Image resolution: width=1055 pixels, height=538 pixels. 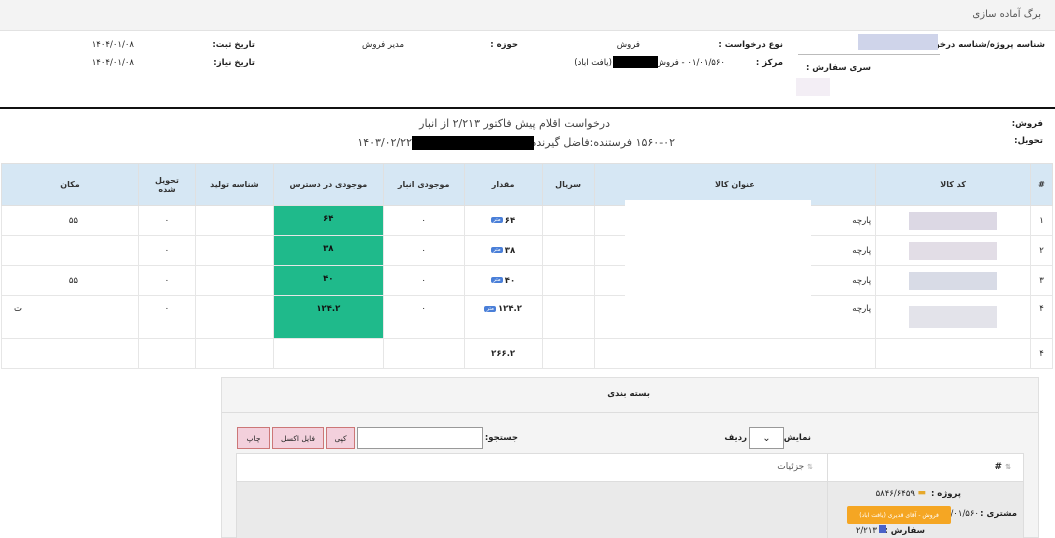 I want to click on quantity: ۶۴متر, so click(x=503, y=220).